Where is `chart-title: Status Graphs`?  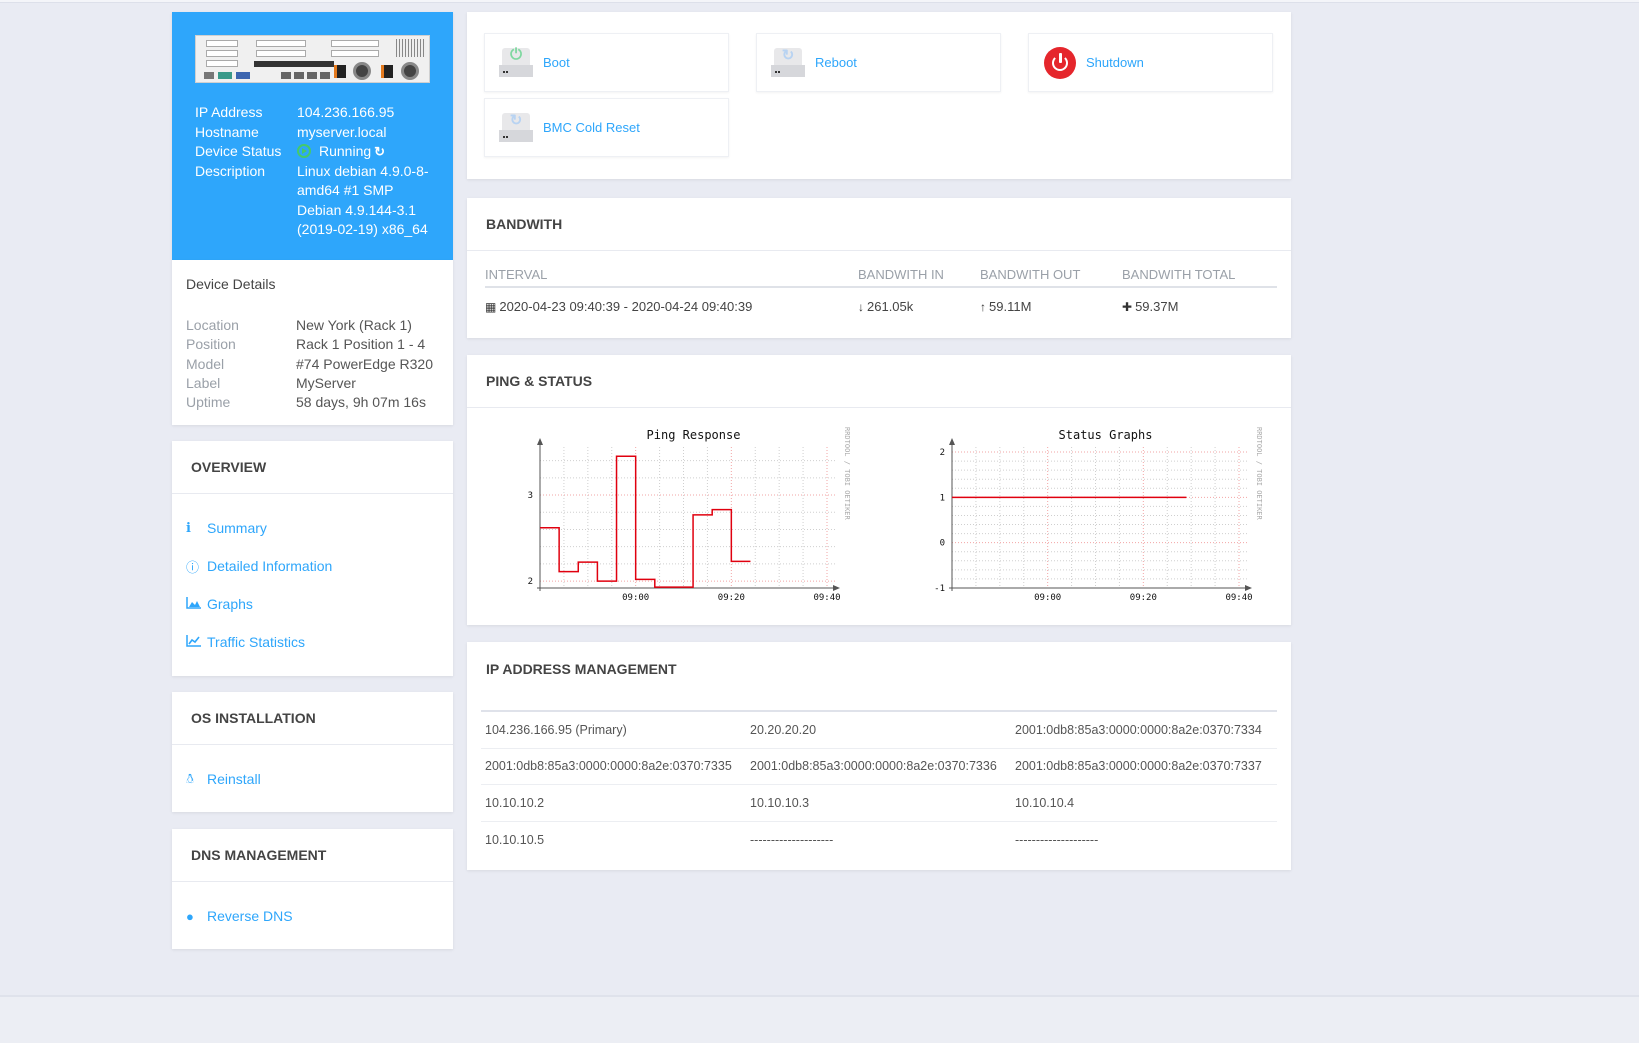 chart-title: Status Graphs is located at coordinates (1106, 435).